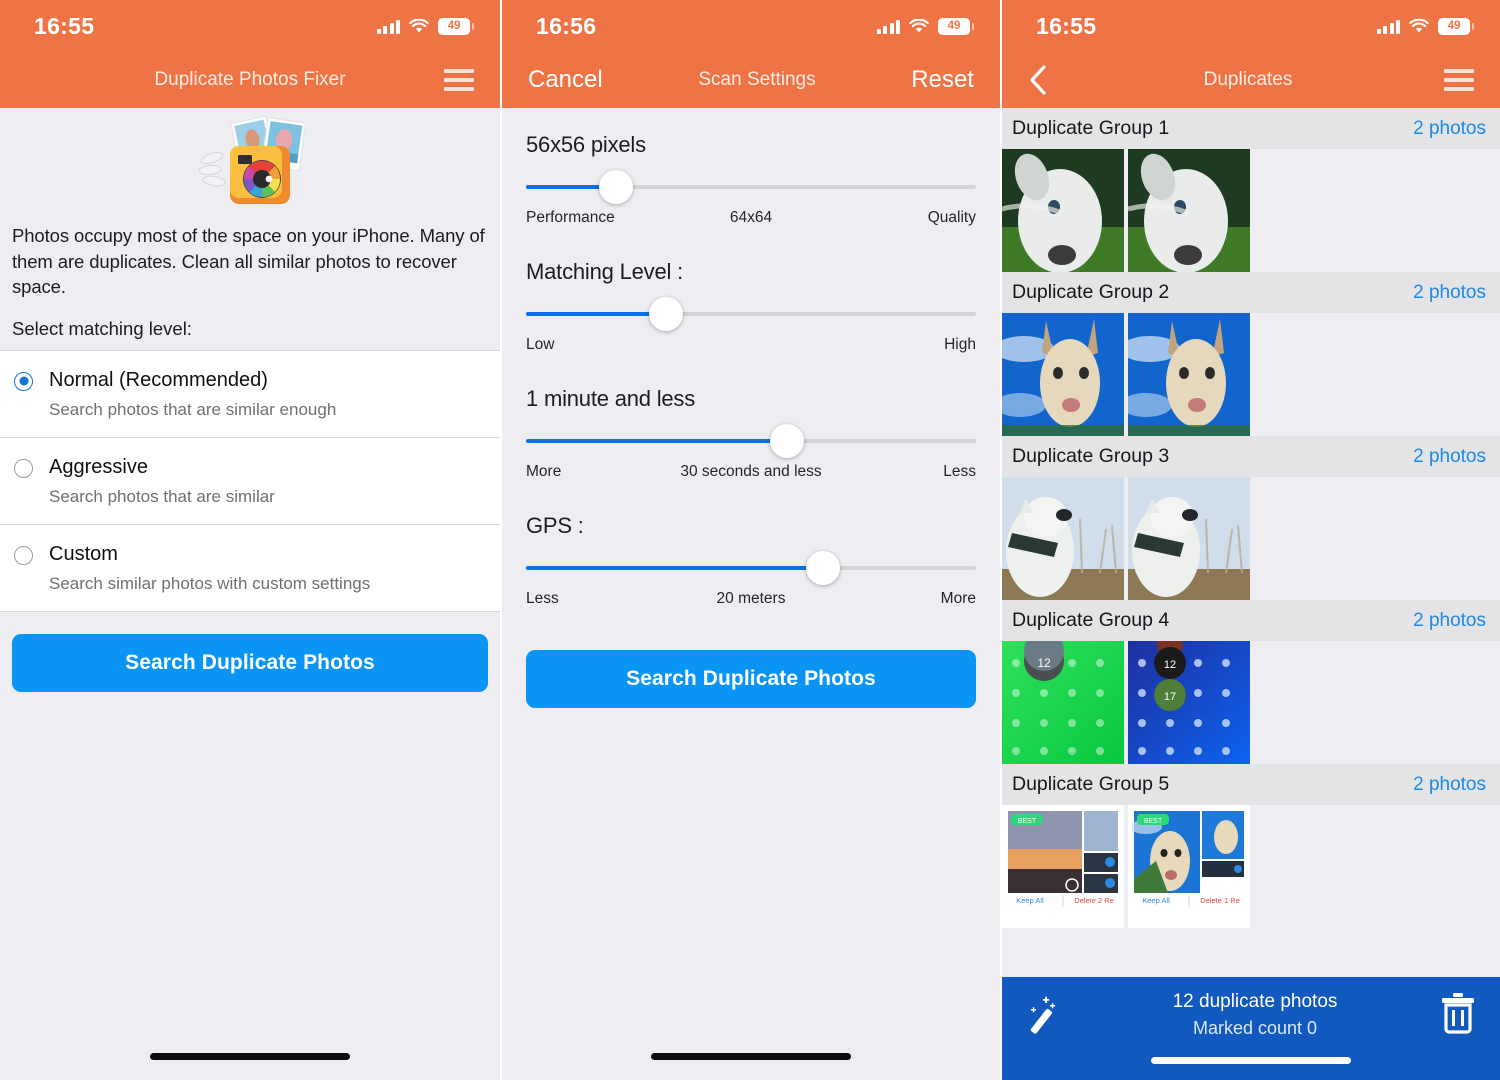  Describe the element at coordinates (751, 217) in the screenshot. I see `slider-mid-label: 64x64` at that location.